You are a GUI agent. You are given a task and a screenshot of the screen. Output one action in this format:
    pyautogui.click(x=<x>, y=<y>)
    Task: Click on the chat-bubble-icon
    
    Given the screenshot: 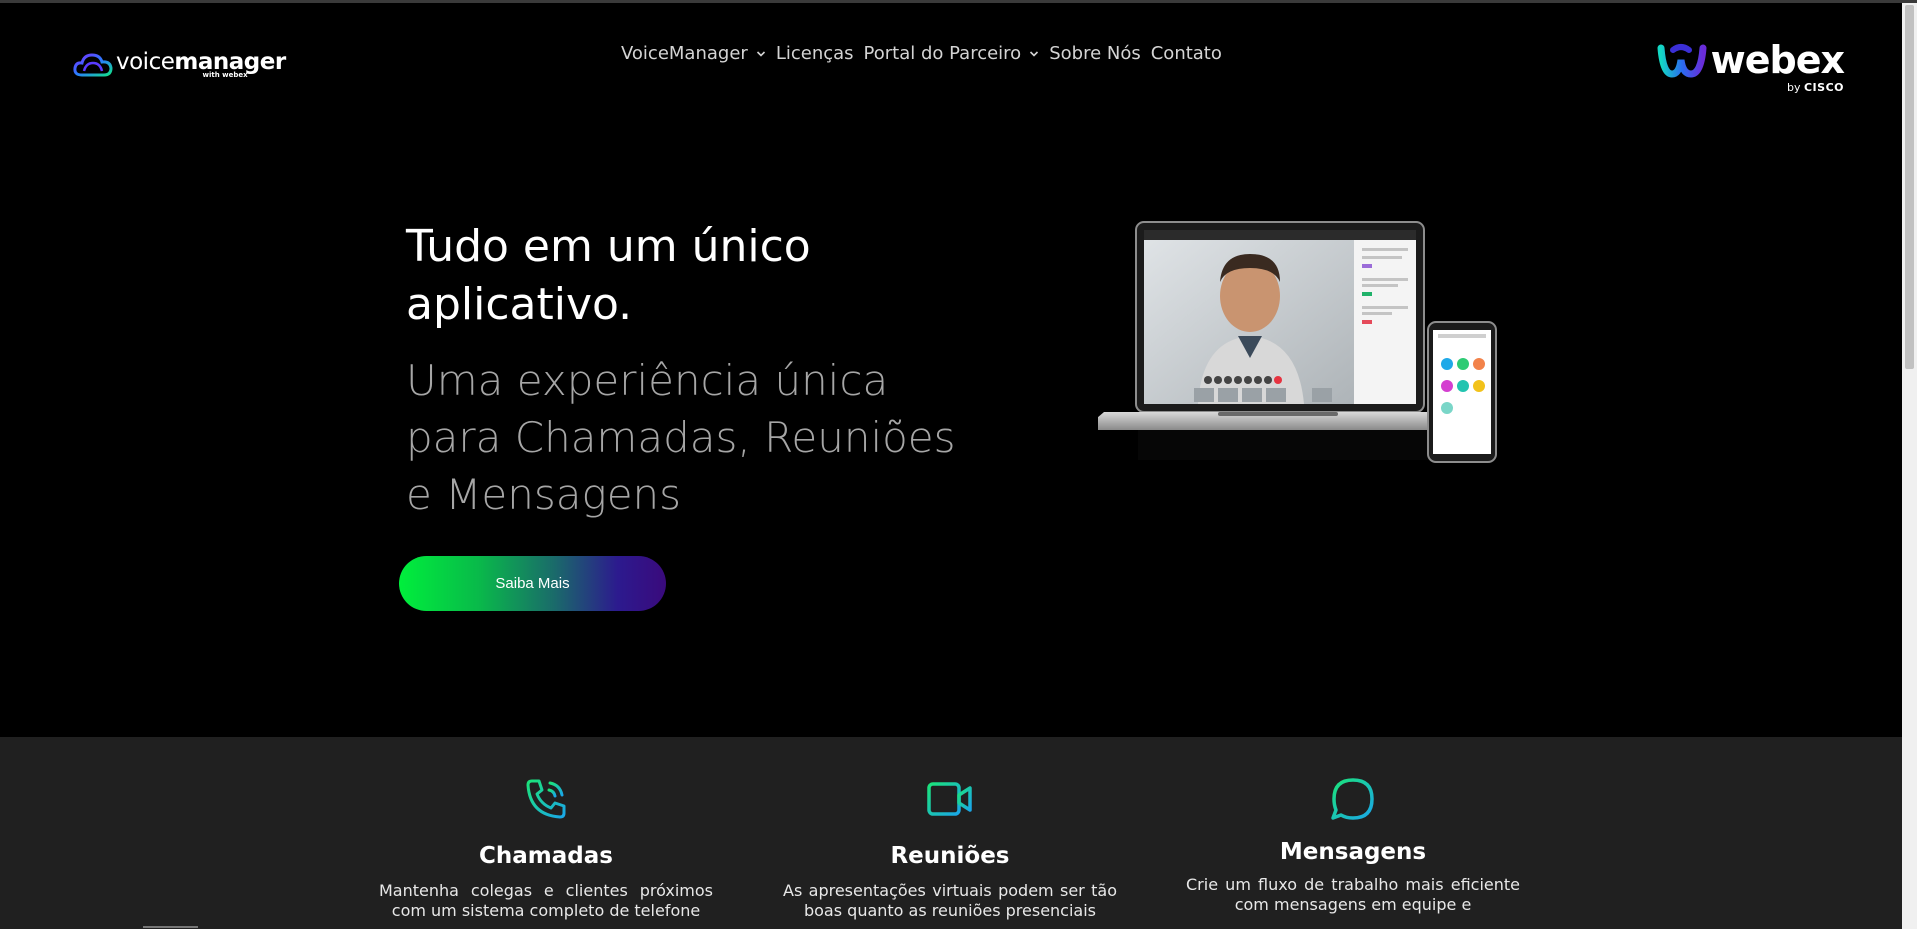 What is the action you would take?
    pyautogui.click(x=1352, y=799)
    